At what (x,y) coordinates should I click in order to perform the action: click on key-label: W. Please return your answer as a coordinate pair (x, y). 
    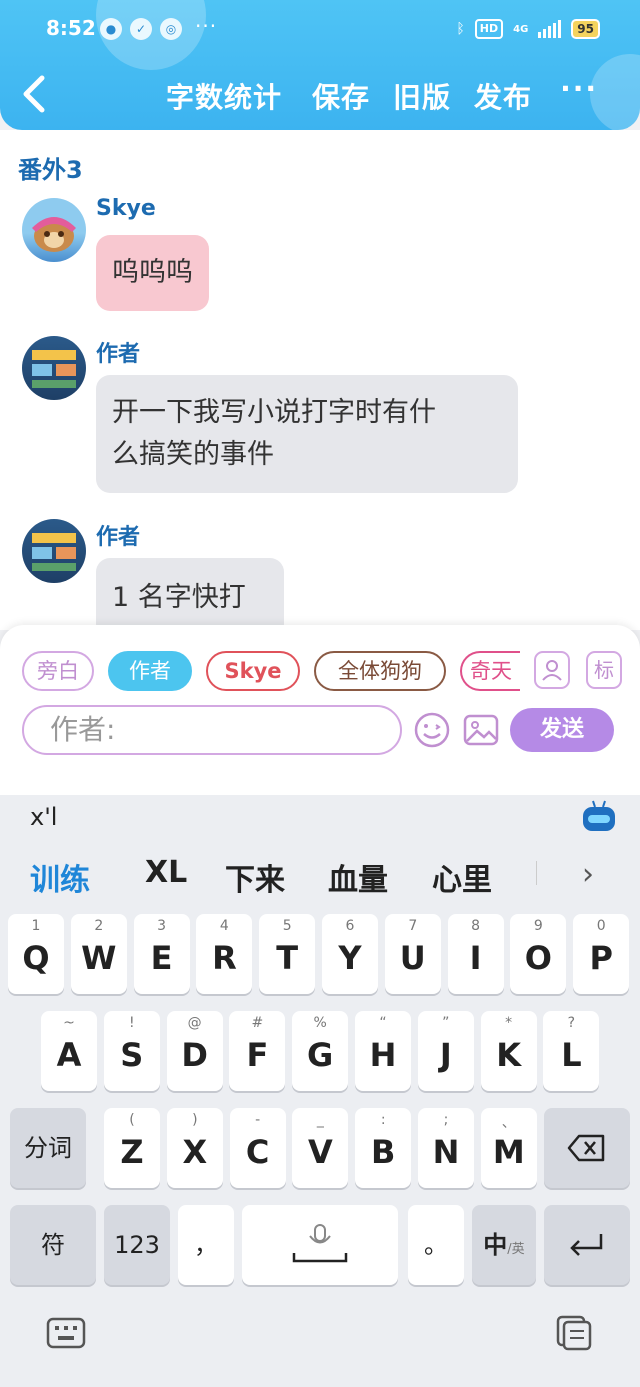
    Looking at the image, I should click on (99, 958).